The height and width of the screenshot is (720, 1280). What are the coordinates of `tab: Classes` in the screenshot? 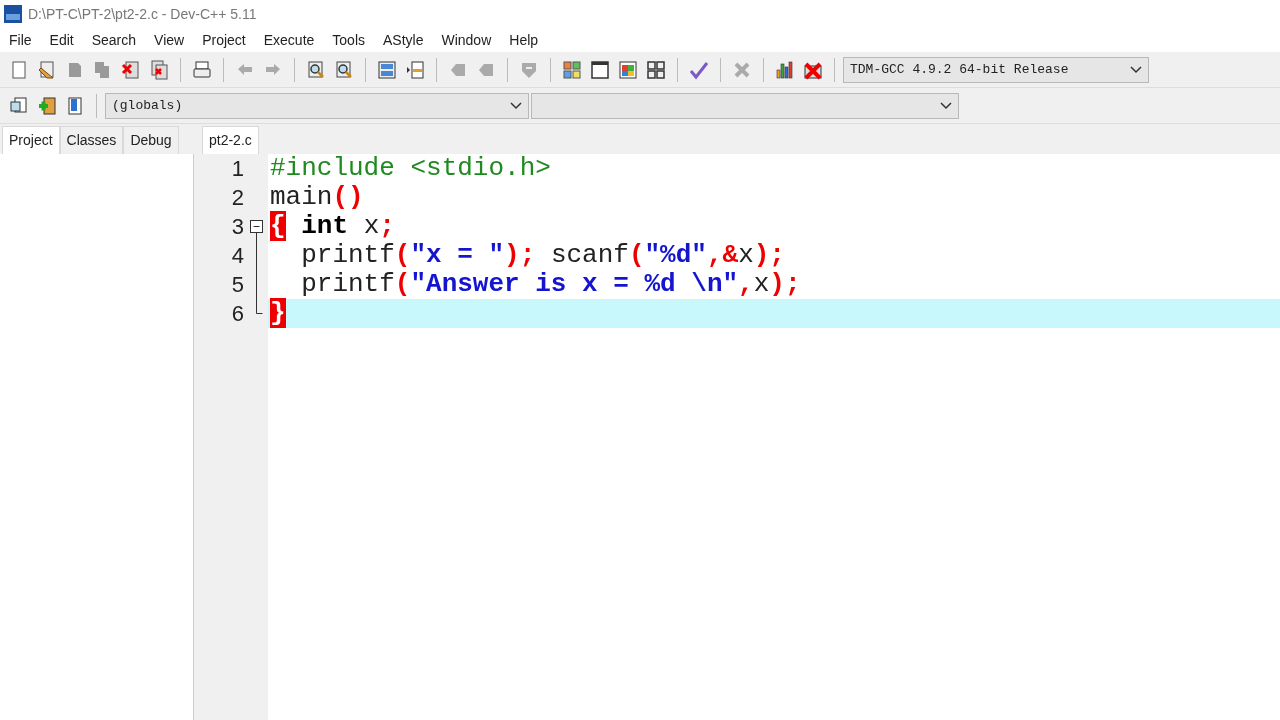 It's located at (91, 140).